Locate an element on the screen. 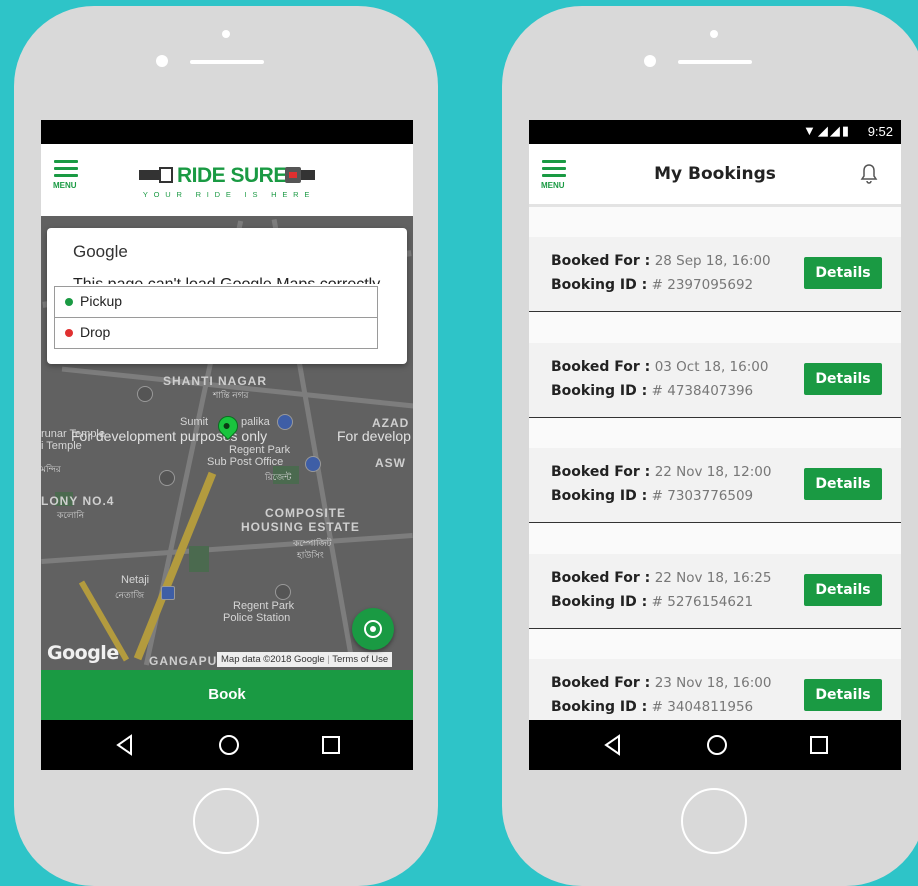 This screenshot has width=918, height=886. map-label: ASW is located at coordinates (390, 463).